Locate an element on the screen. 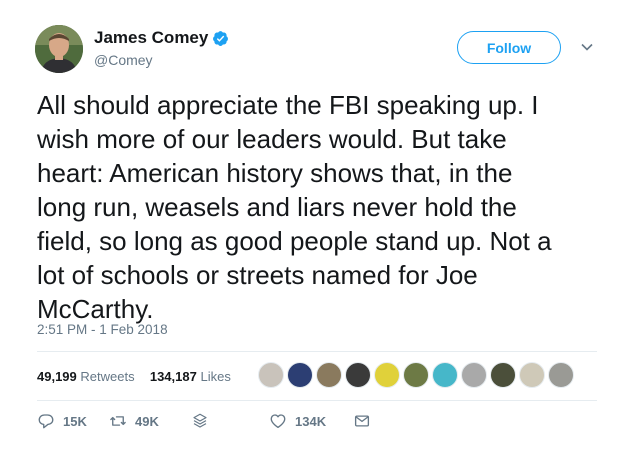  tweet-actions: 15K 49K 134K is located at coordinates (204, 421).